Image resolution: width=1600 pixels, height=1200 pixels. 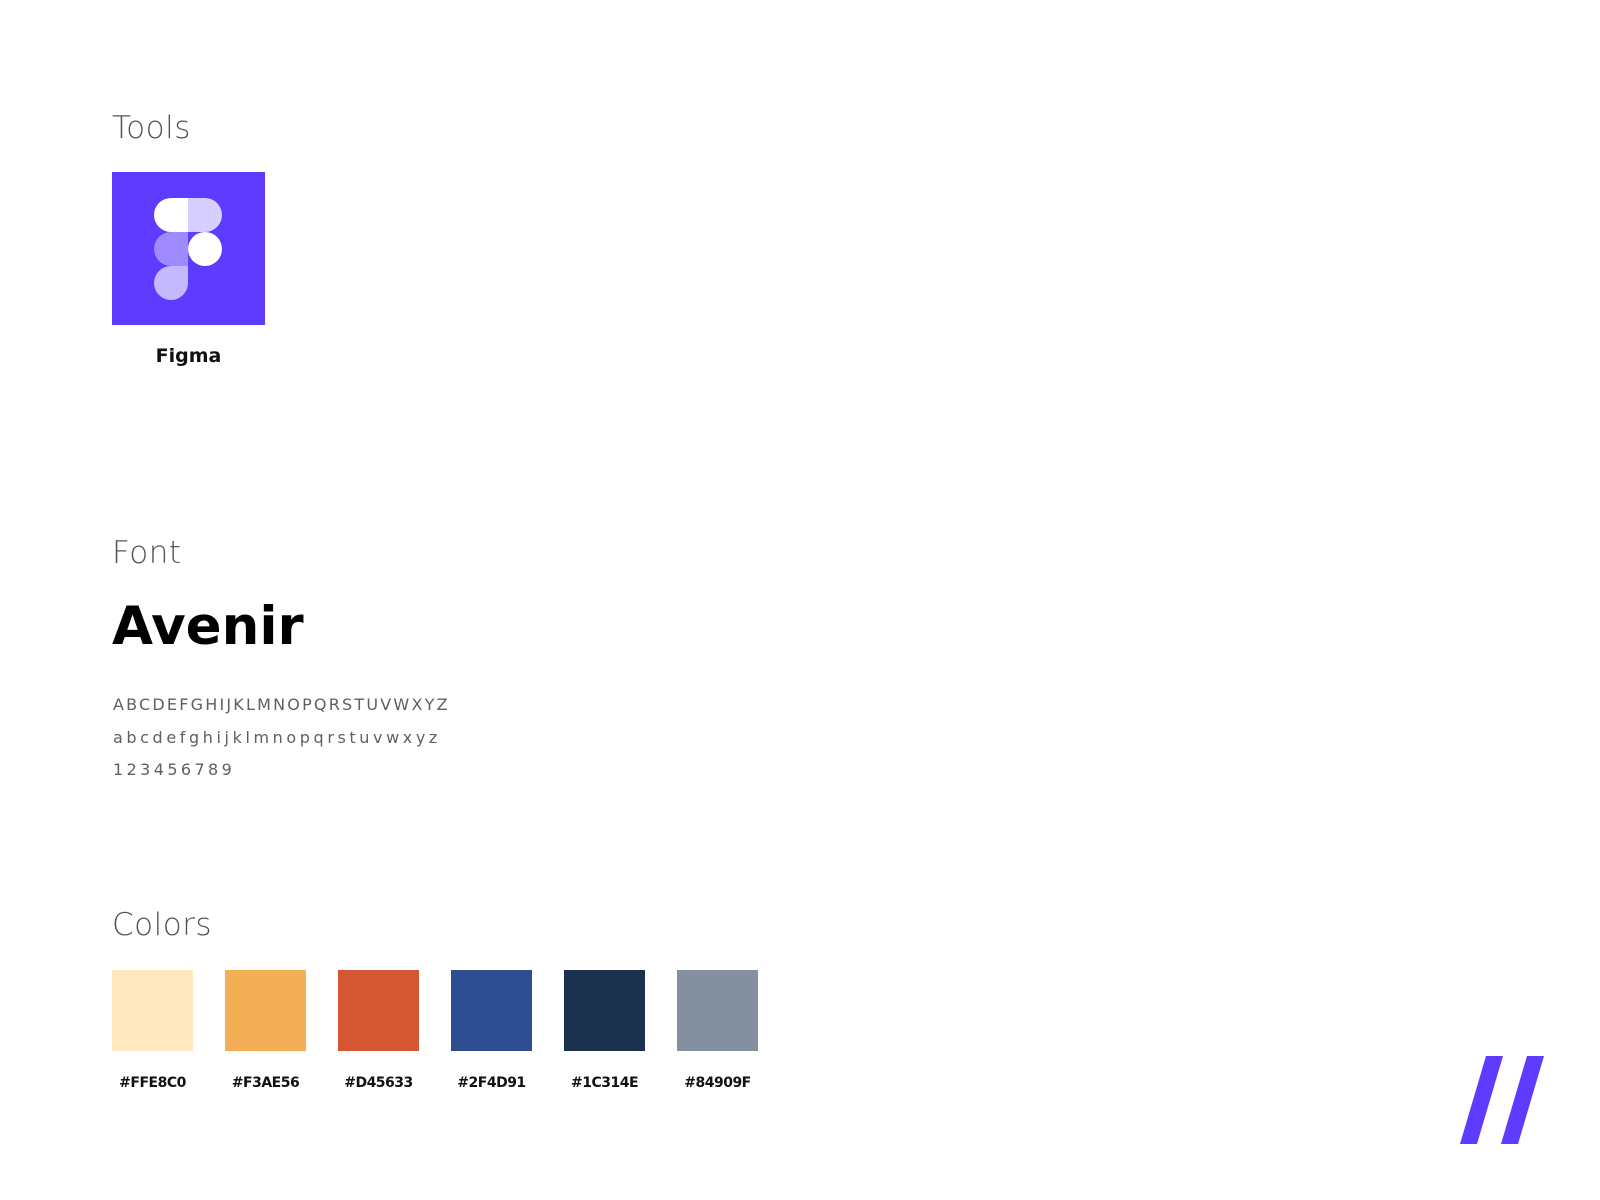 I want to click on colors-heading: Colors, so click(x=162, y=925).